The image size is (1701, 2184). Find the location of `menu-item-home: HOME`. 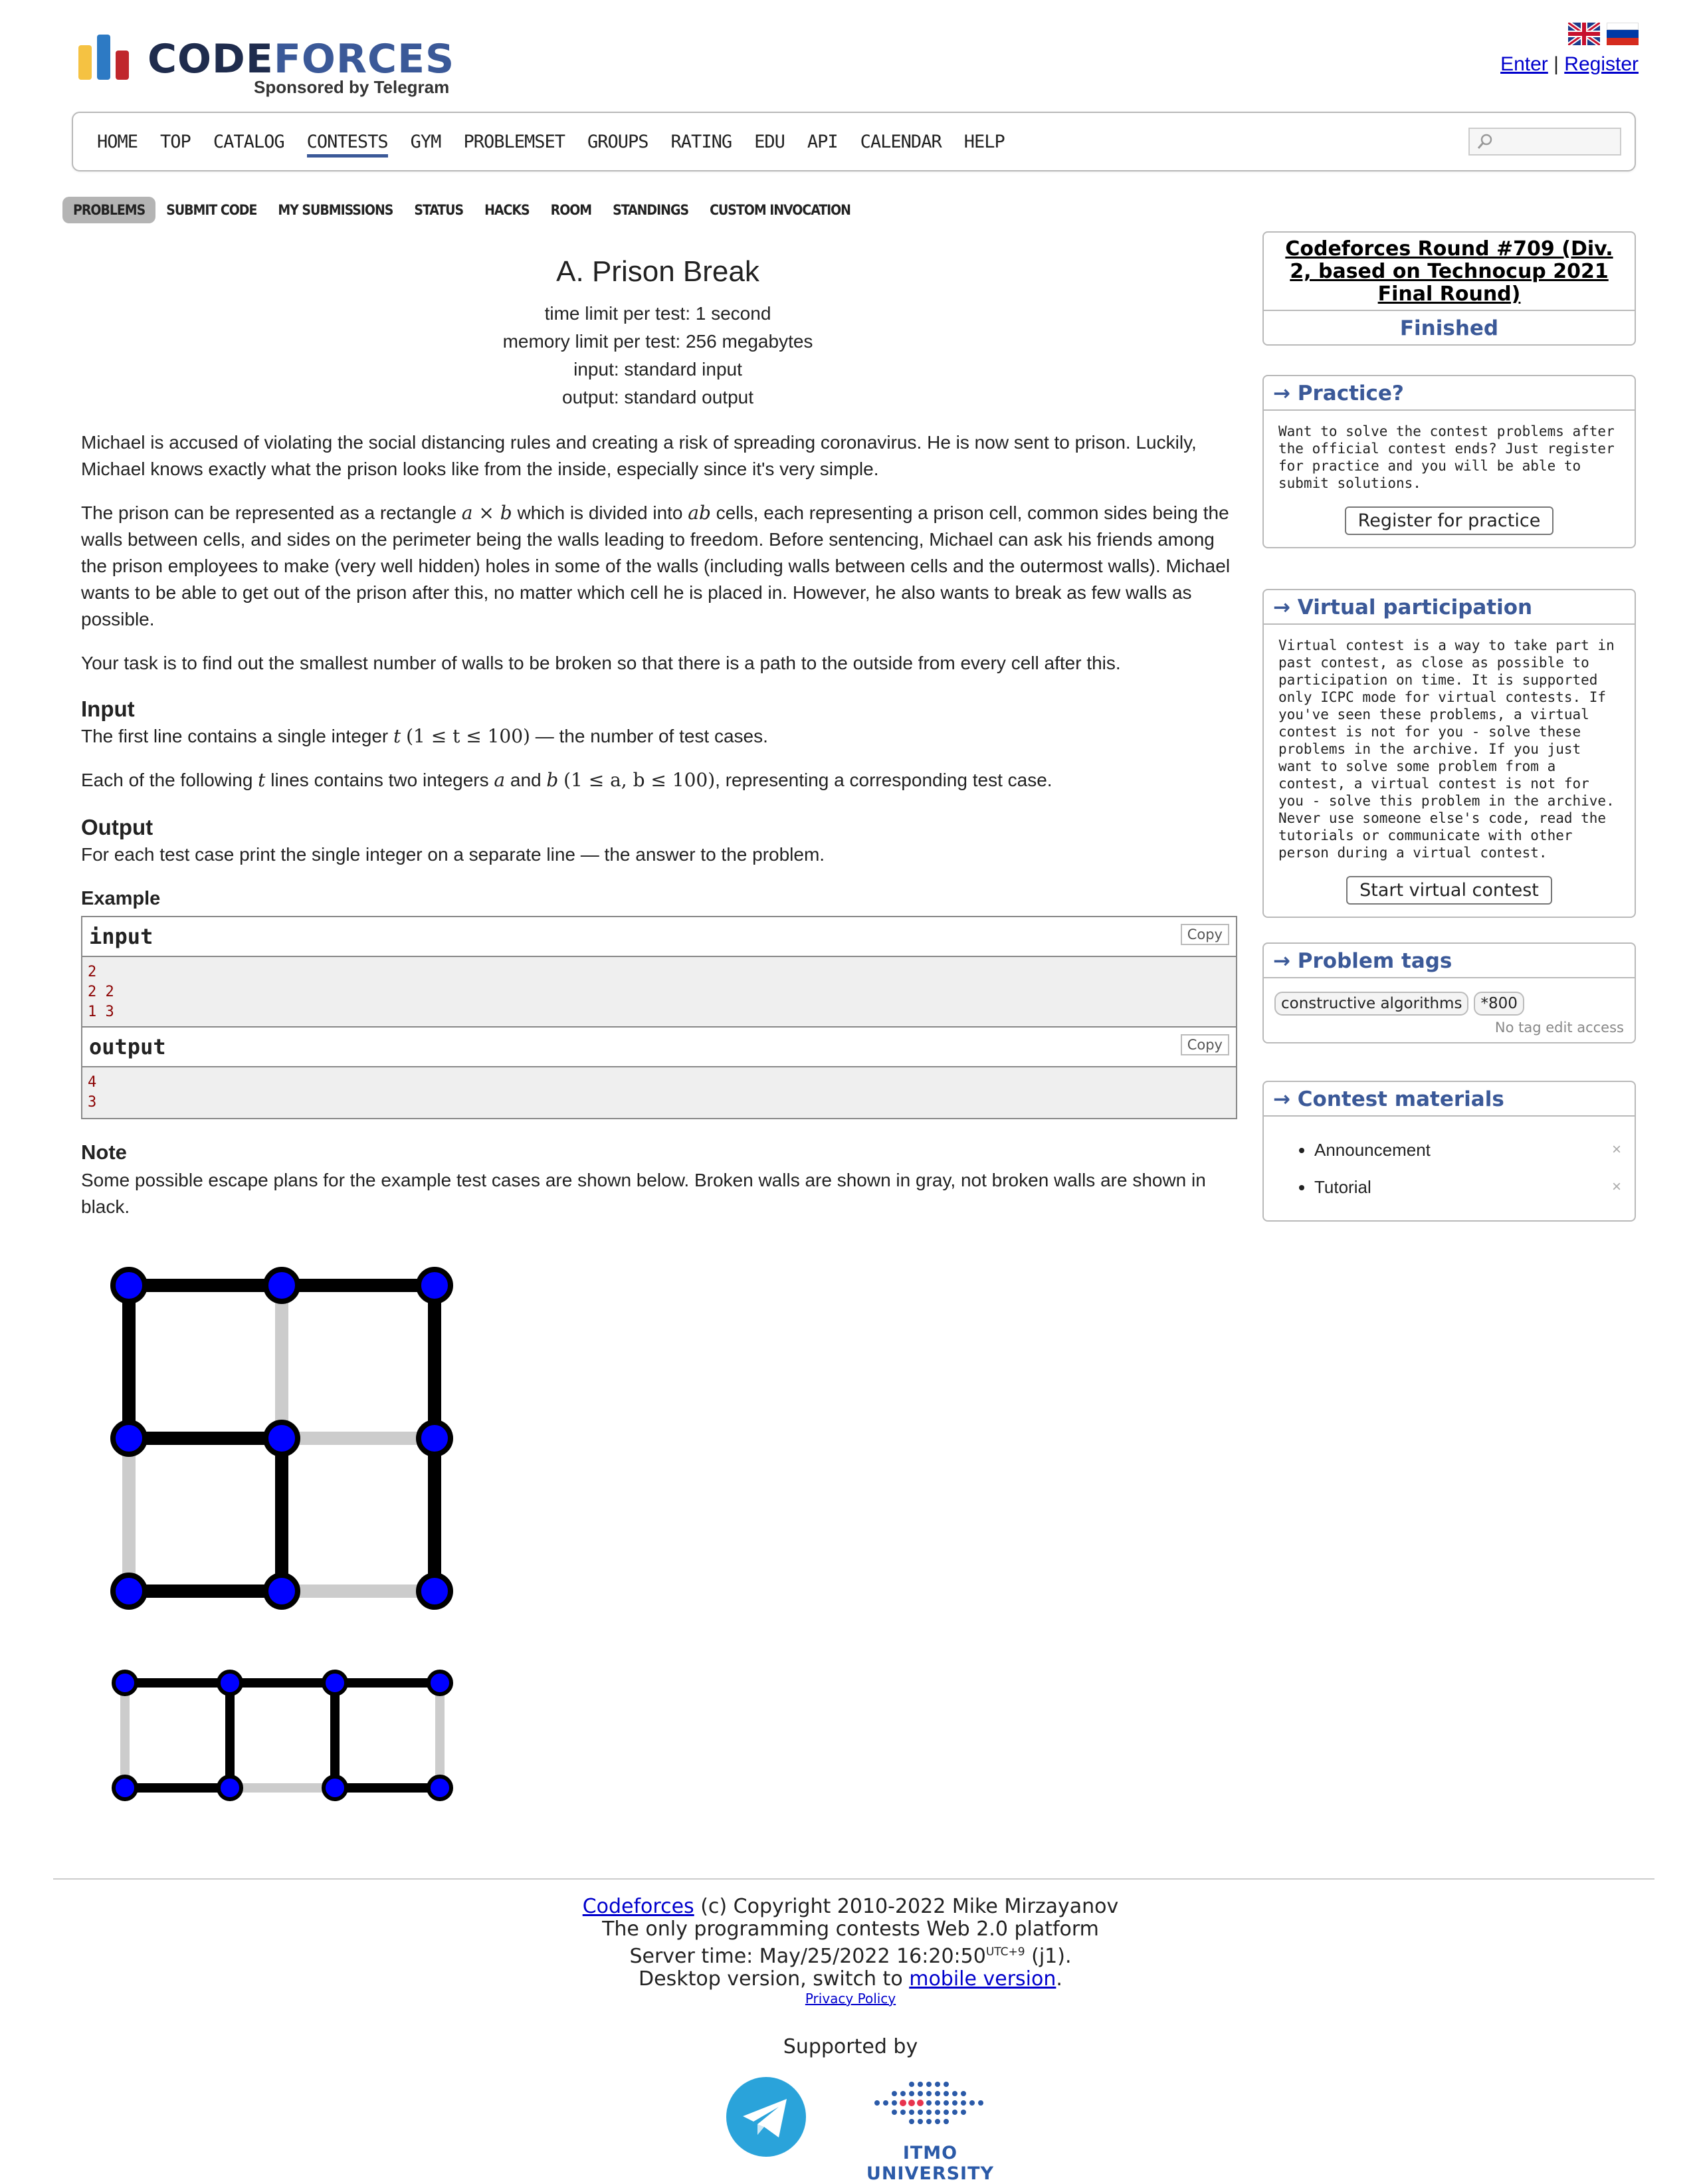

menu-item-home: HOME is located at coordinates (117, 145).